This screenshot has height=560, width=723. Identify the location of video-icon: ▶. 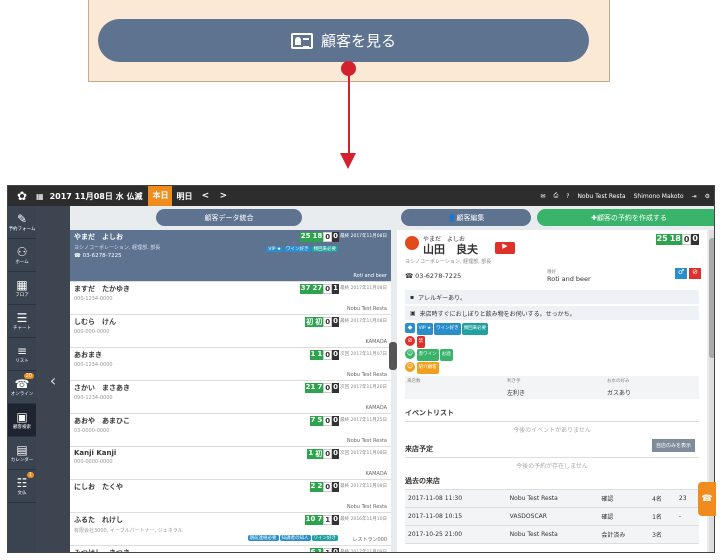
(505, 248).